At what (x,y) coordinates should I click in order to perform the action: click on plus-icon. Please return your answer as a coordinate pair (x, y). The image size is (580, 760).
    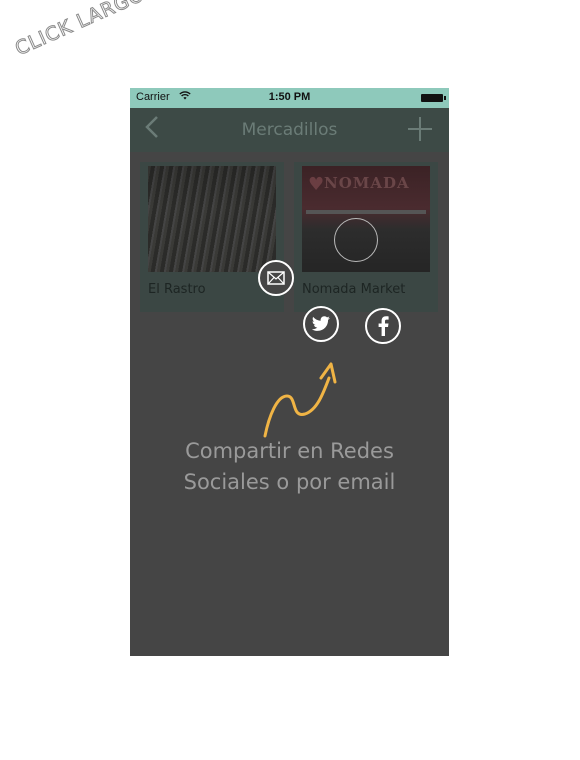
    Looking at the image, I should click on (420, 131).